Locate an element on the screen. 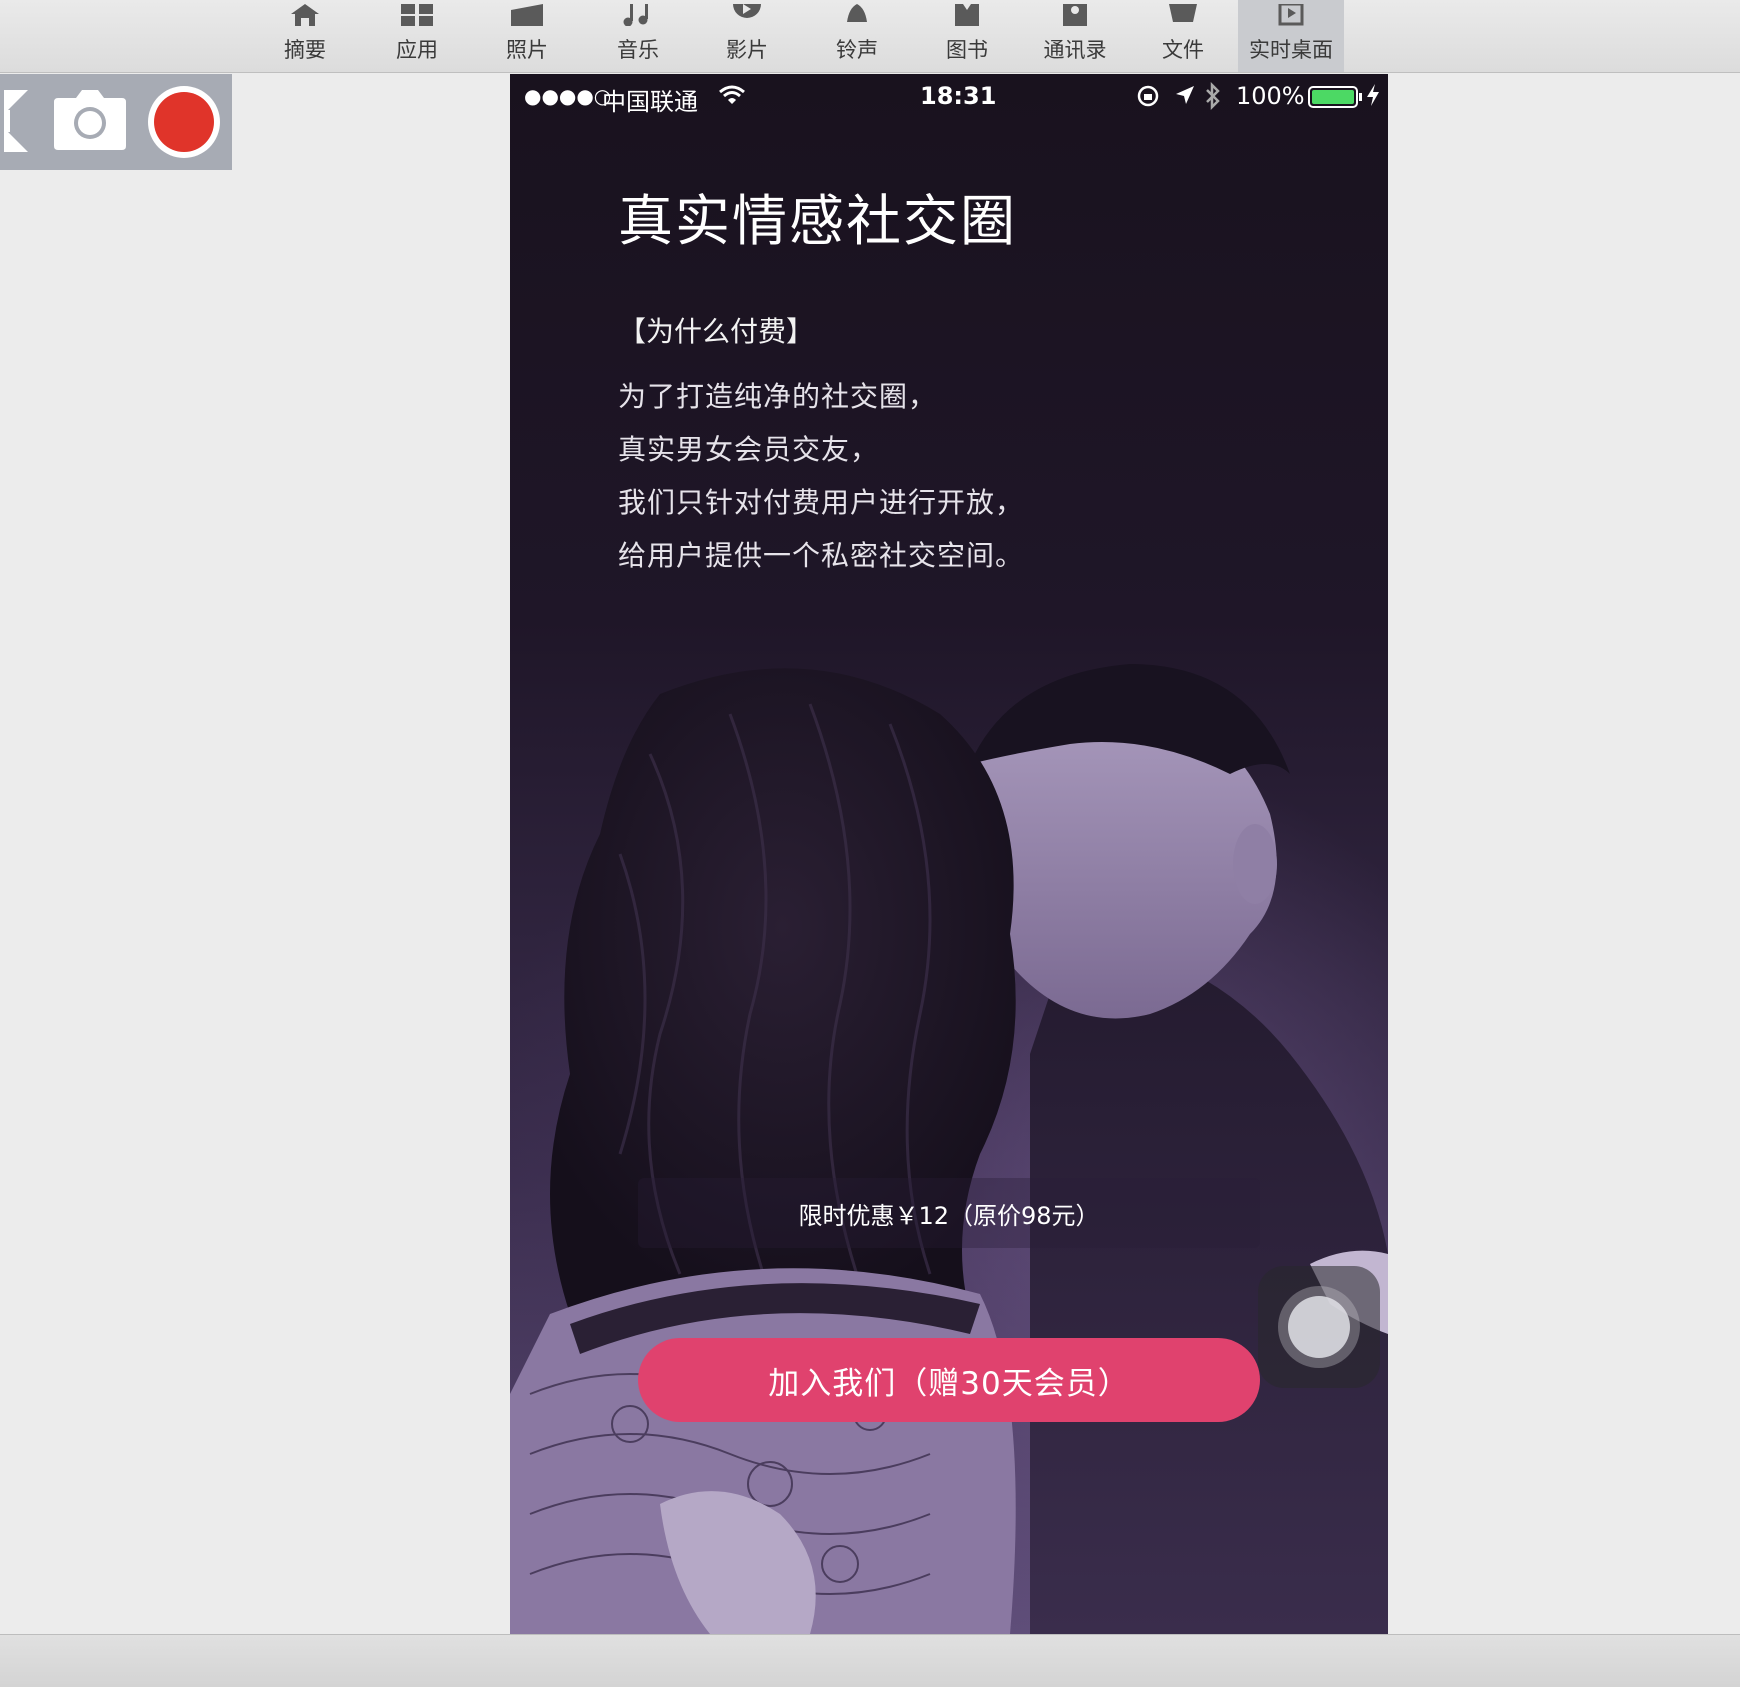 The image size is (1740, 1687). tab-label: 文件 is located at coordinates (1183, 50).